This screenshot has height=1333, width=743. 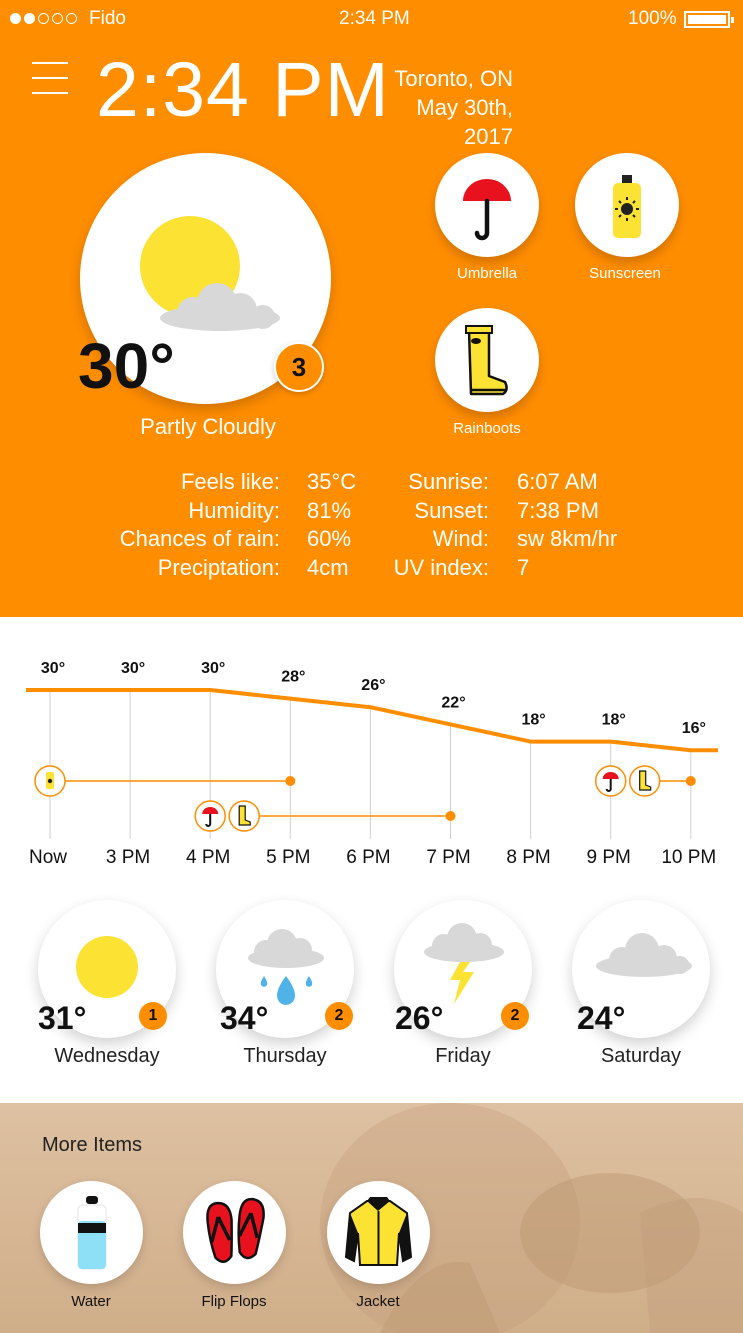 I want to click on hour-tick-label: 7 PM, so click(x=448, y=857).